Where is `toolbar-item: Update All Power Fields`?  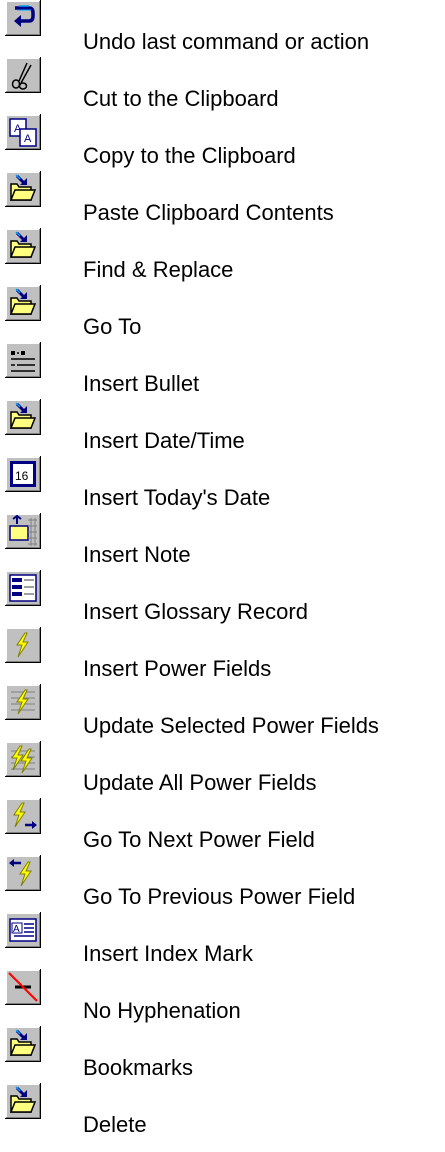 toolbar-item: Update All Power Fields is located at coordinates (222, 769).